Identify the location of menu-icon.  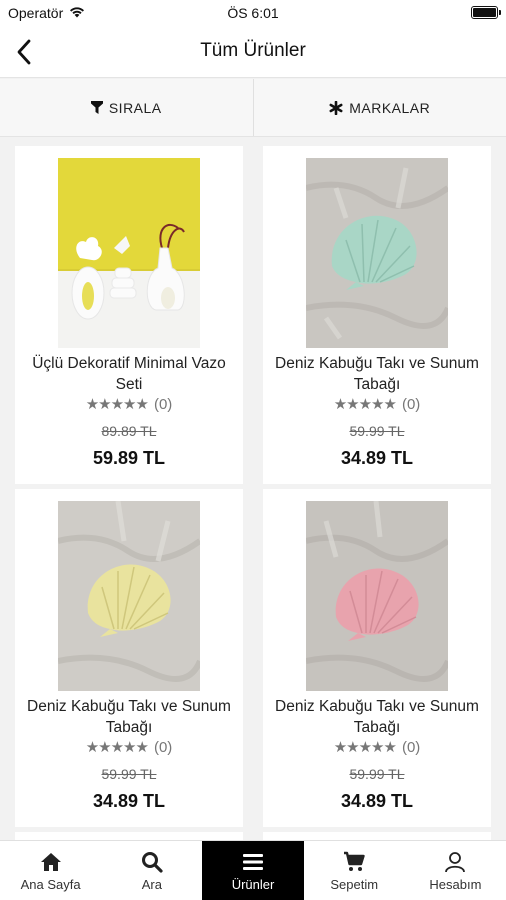
(253, 861).